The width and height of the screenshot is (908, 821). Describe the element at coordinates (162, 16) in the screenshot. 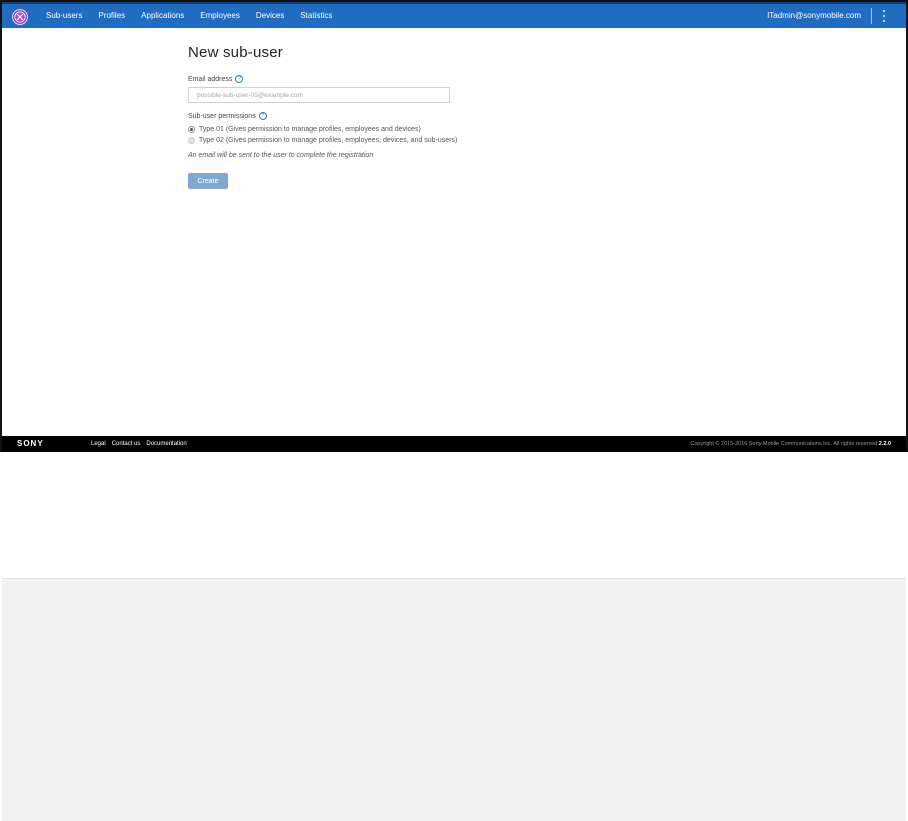

I see `nav-item-applications: Applications` at that location.